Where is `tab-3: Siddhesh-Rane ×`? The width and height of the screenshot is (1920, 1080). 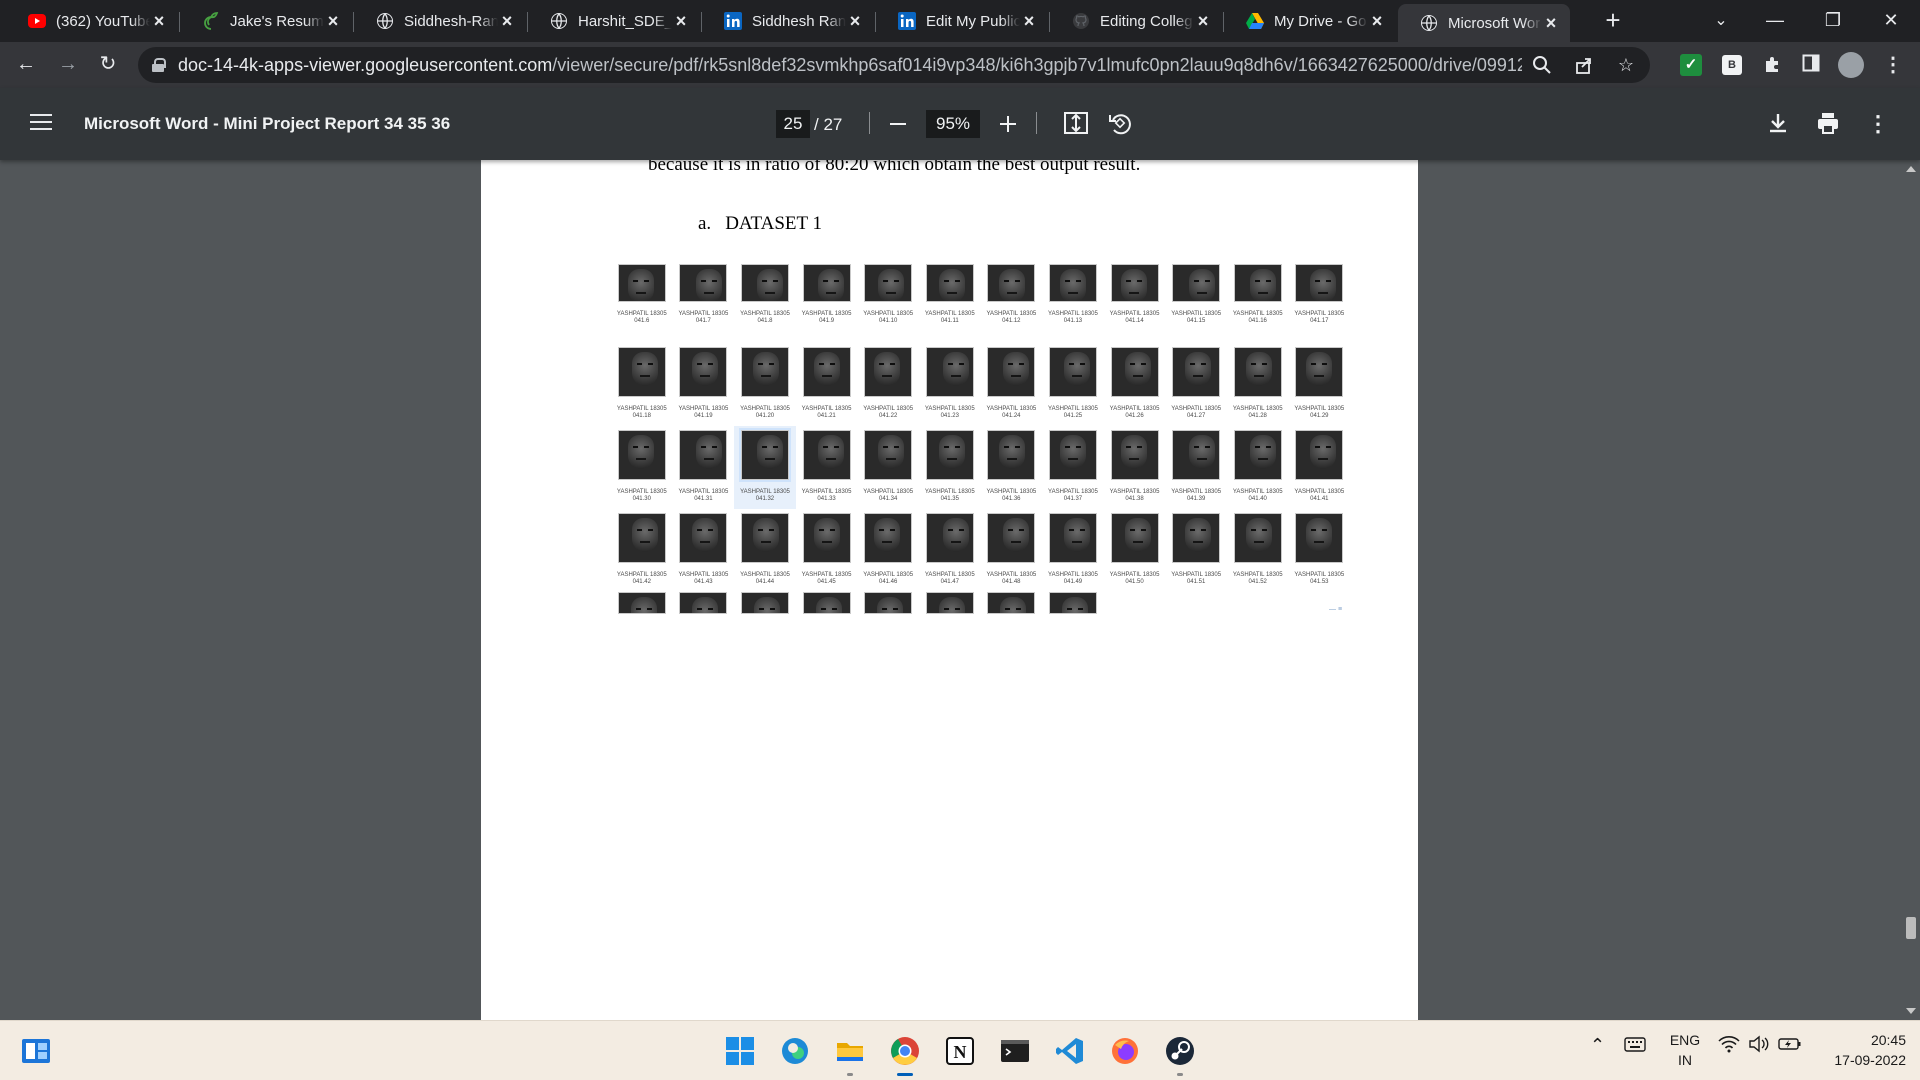 tab-3: Siddhesh-Rane × is located at coordinates (440, 21).